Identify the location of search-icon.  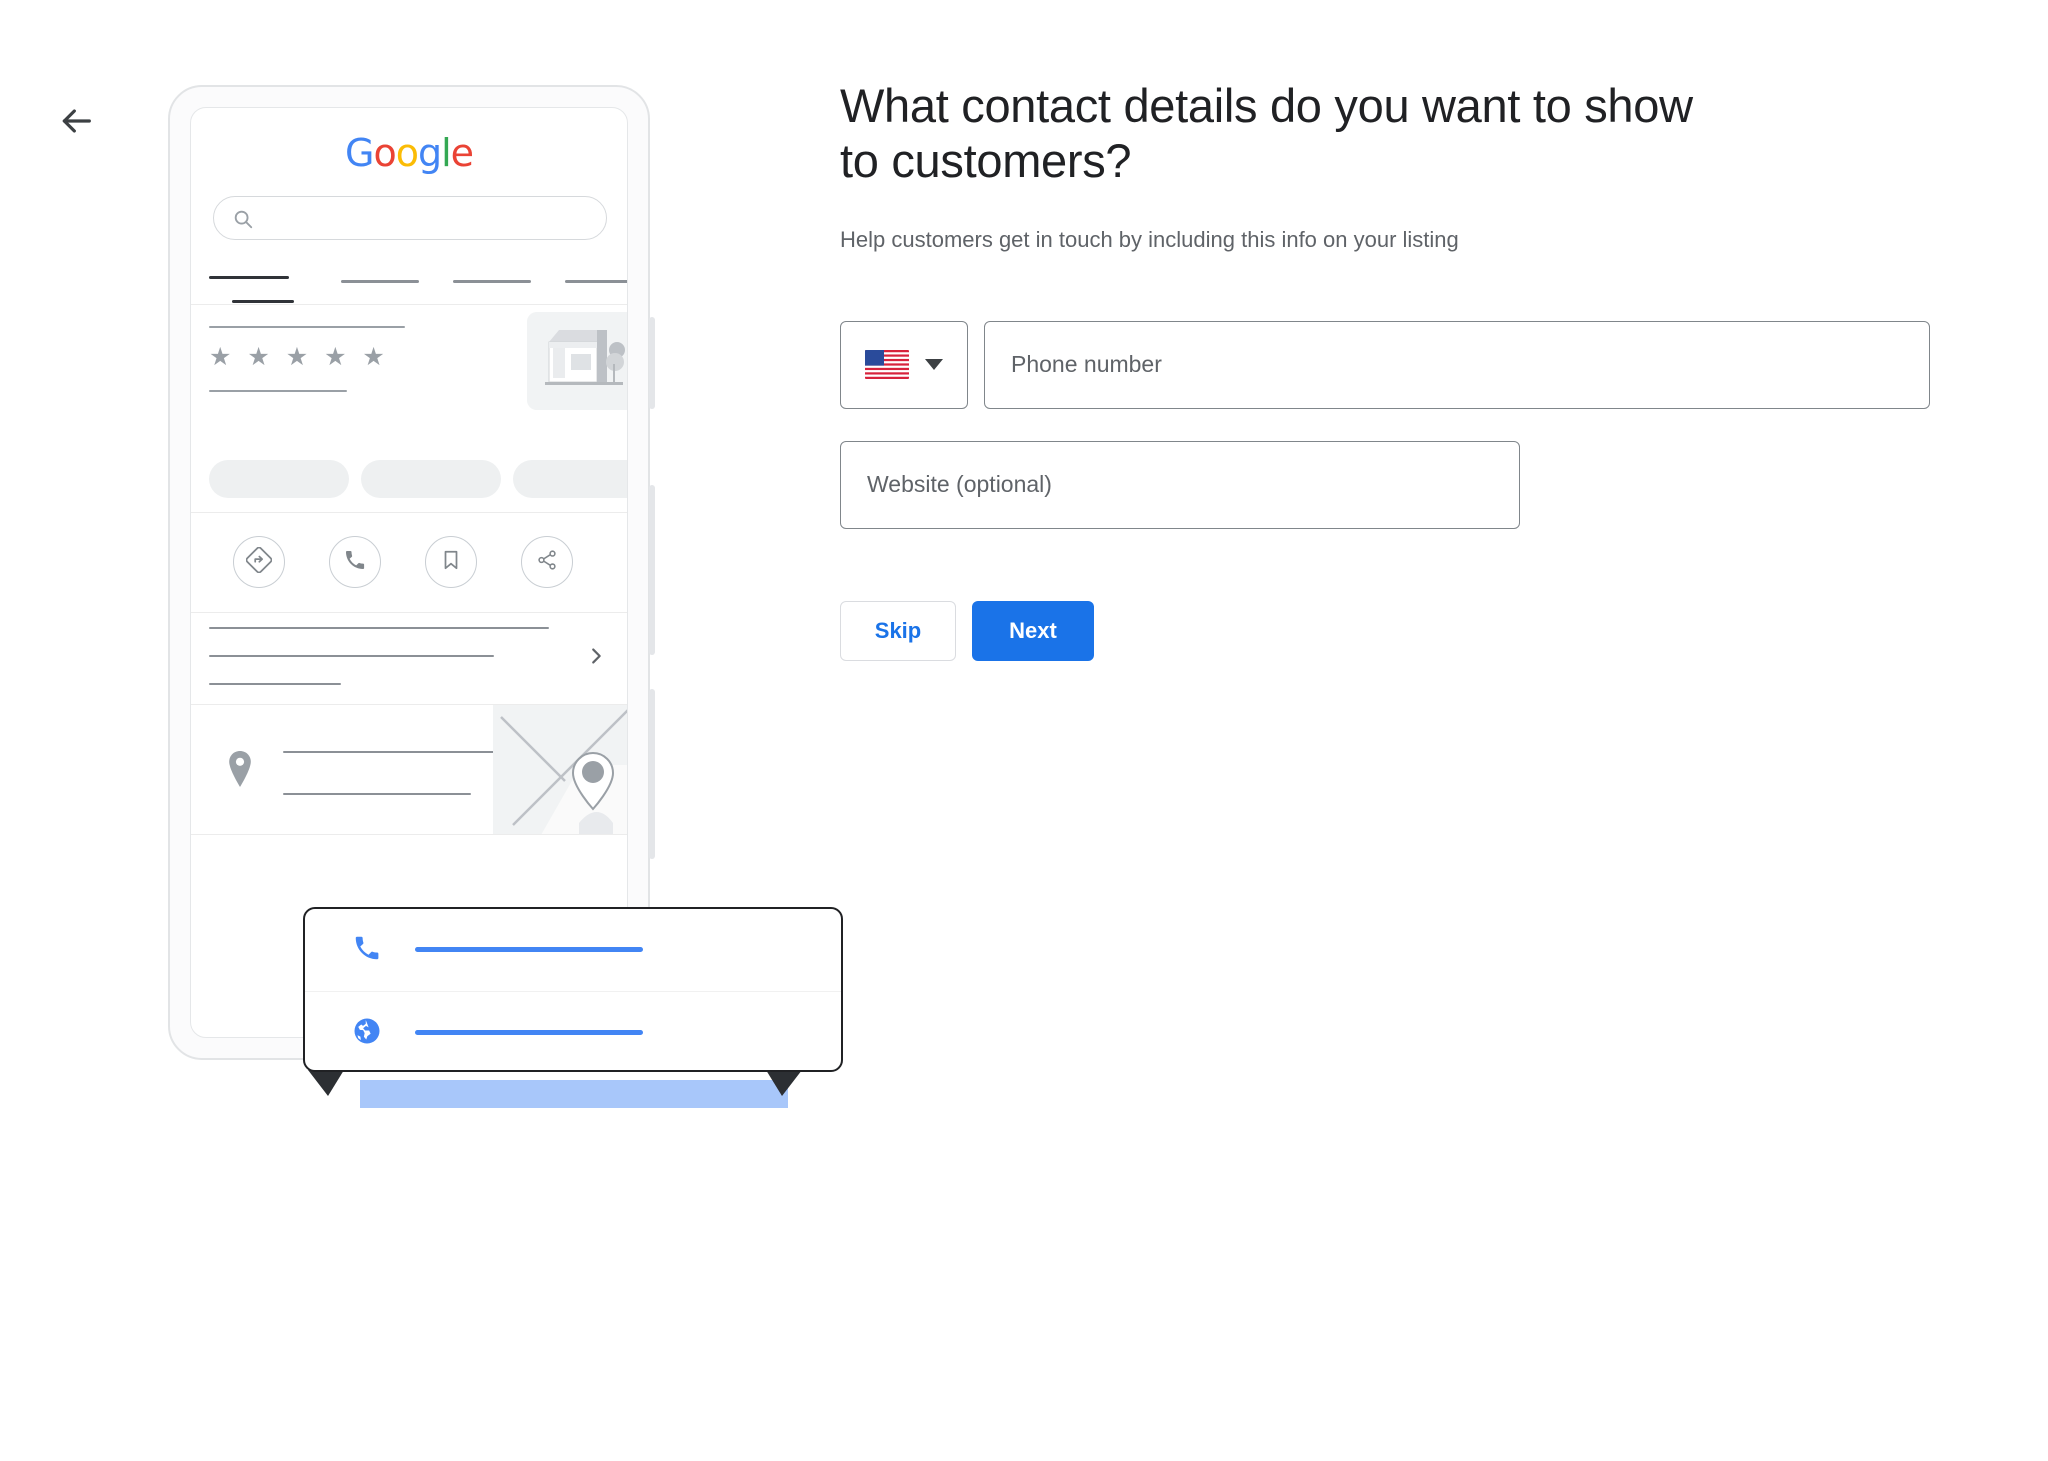
(243, 221).